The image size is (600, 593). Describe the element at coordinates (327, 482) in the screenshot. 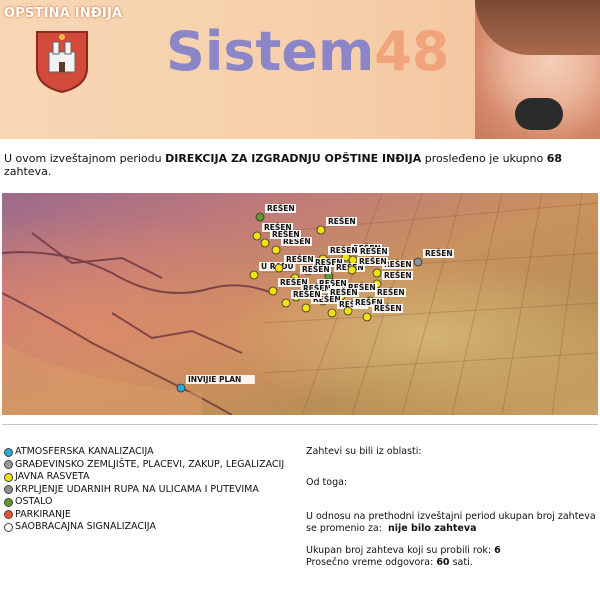

I see `of-which-label: Od toga:` at that location.